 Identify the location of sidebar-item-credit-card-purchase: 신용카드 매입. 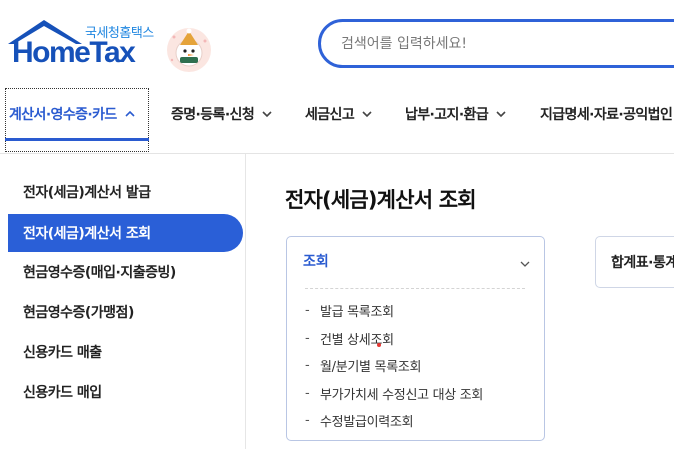
(125, 392).